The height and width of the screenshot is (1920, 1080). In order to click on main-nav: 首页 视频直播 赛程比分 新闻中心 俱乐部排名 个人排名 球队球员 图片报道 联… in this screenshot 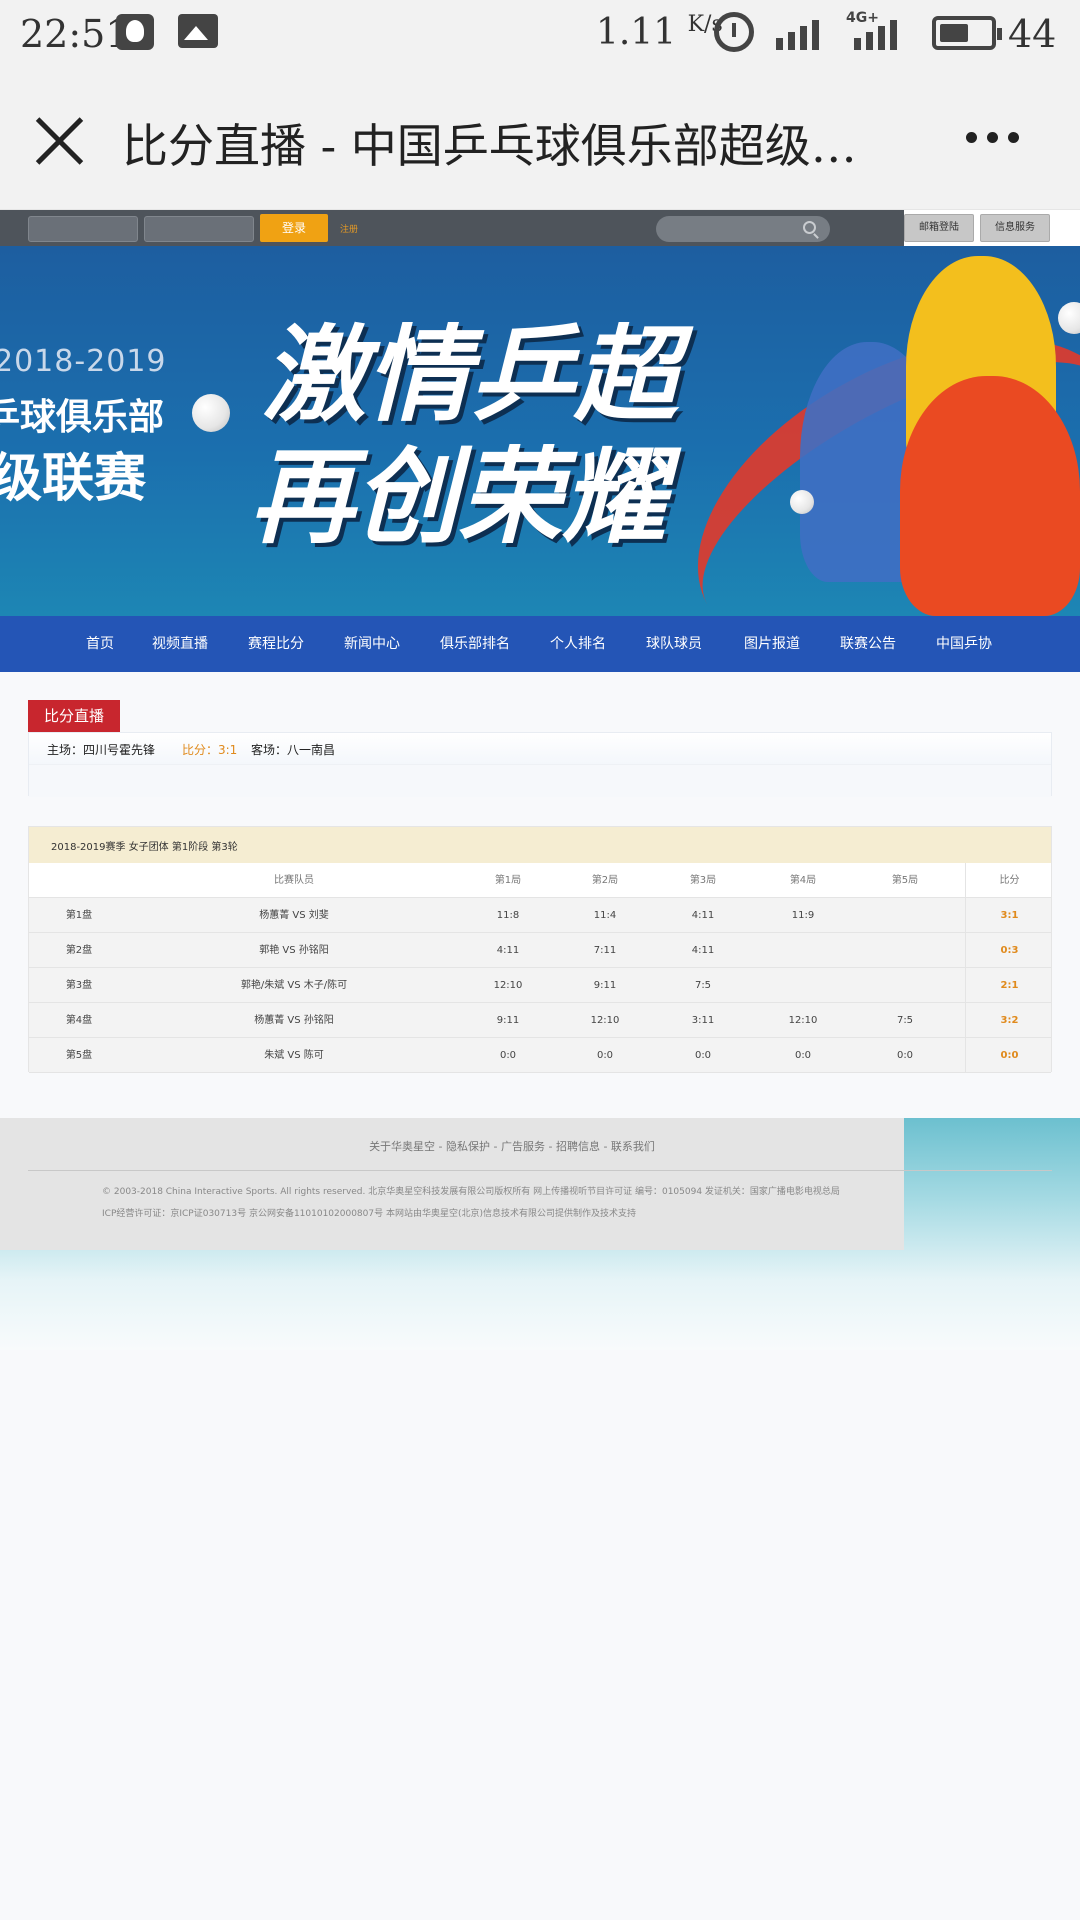, I will do `click(540, 644)`.